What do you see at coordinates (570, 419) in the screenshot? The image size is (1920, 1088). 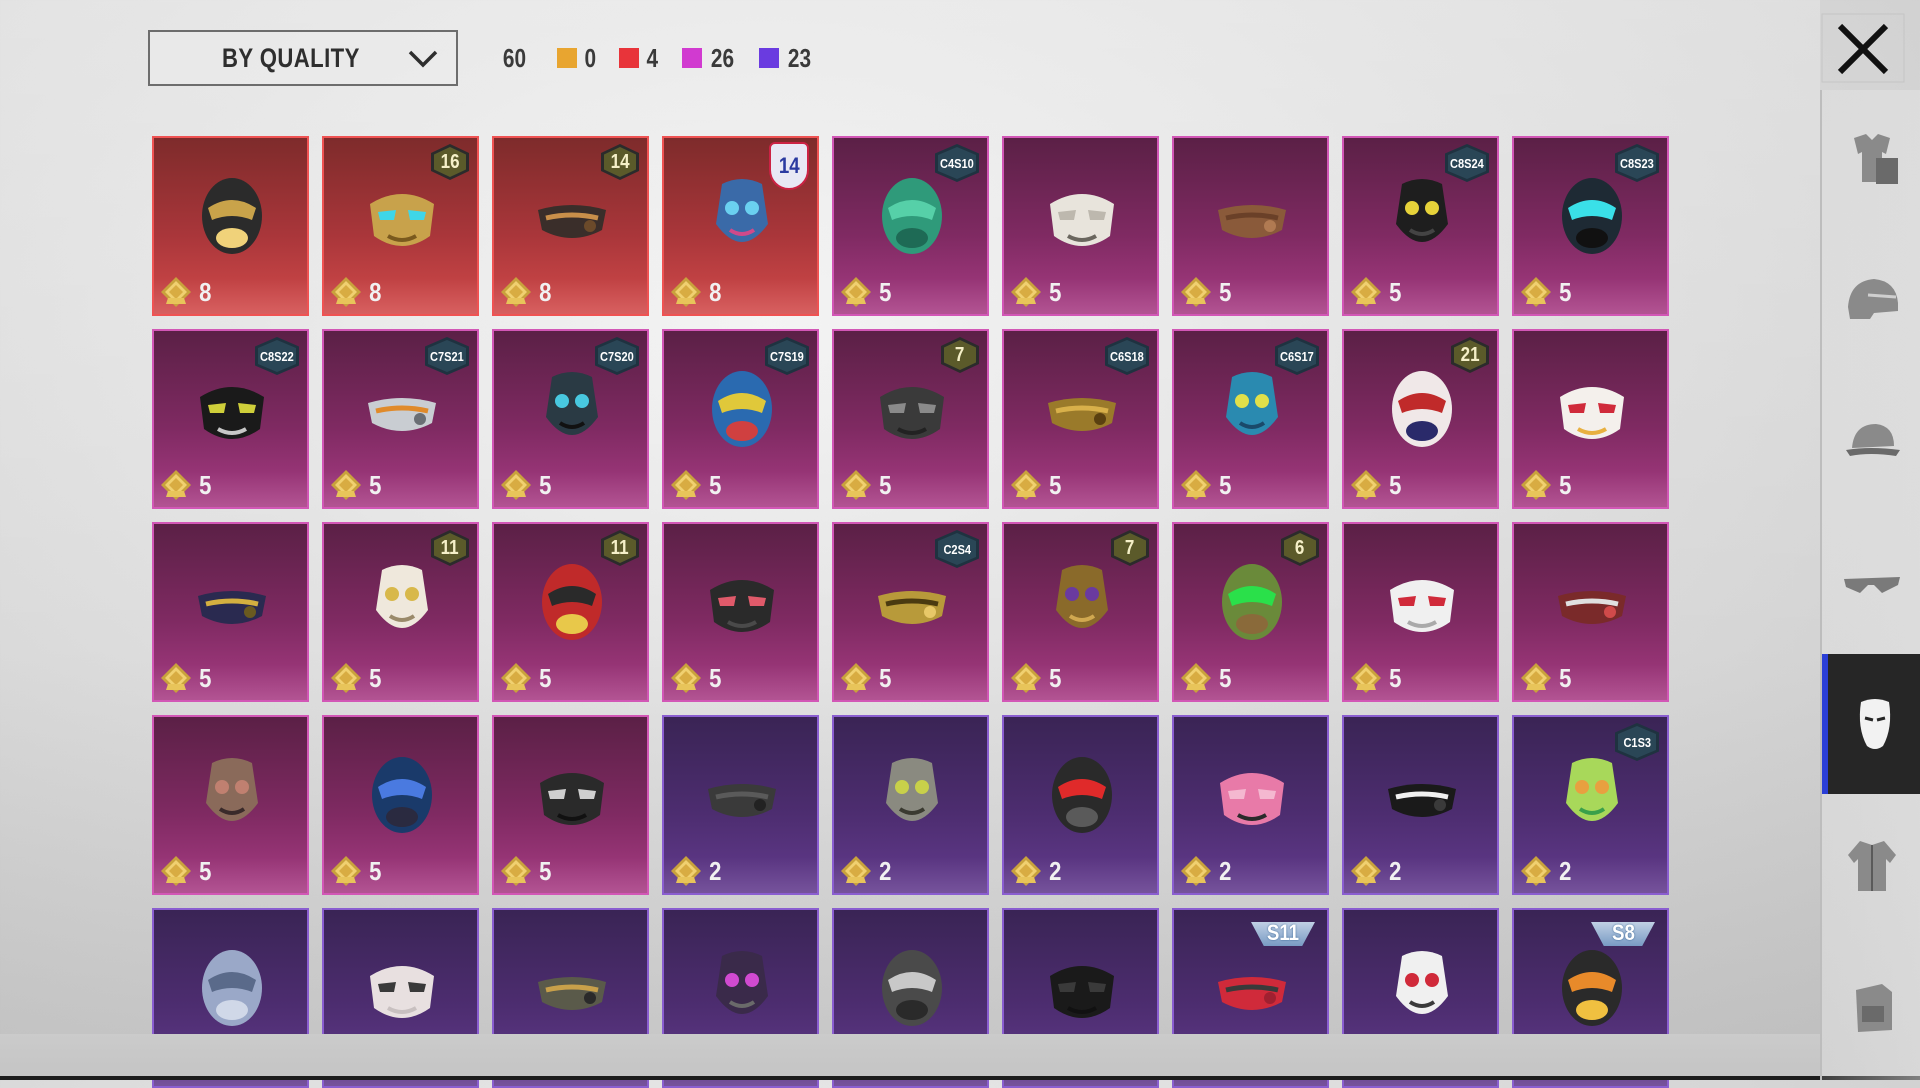 I see `item-card-mask-cyan-black: 5 C7S20` at bounding box center [570, 419].